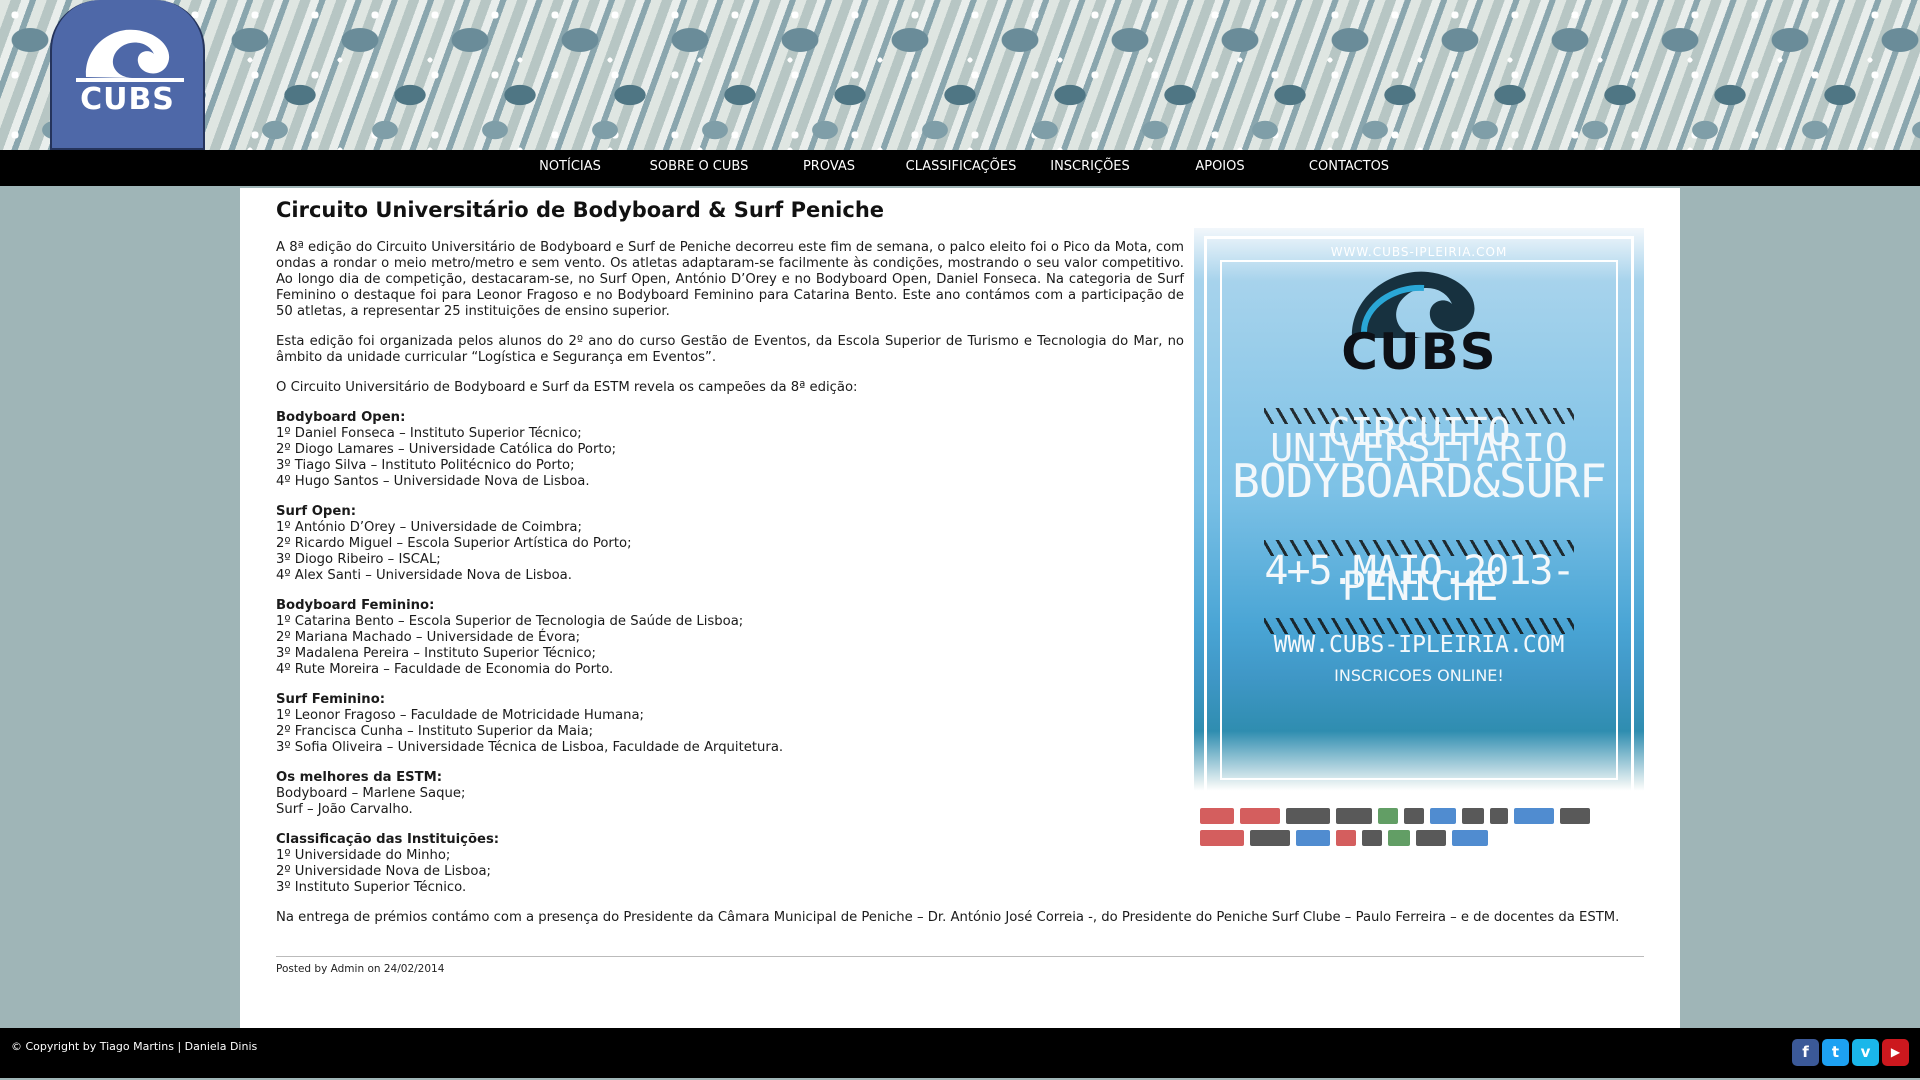  I want to click on nav-item-classificacoes: CLASSIFICAÇÕES, so click(961, 168).